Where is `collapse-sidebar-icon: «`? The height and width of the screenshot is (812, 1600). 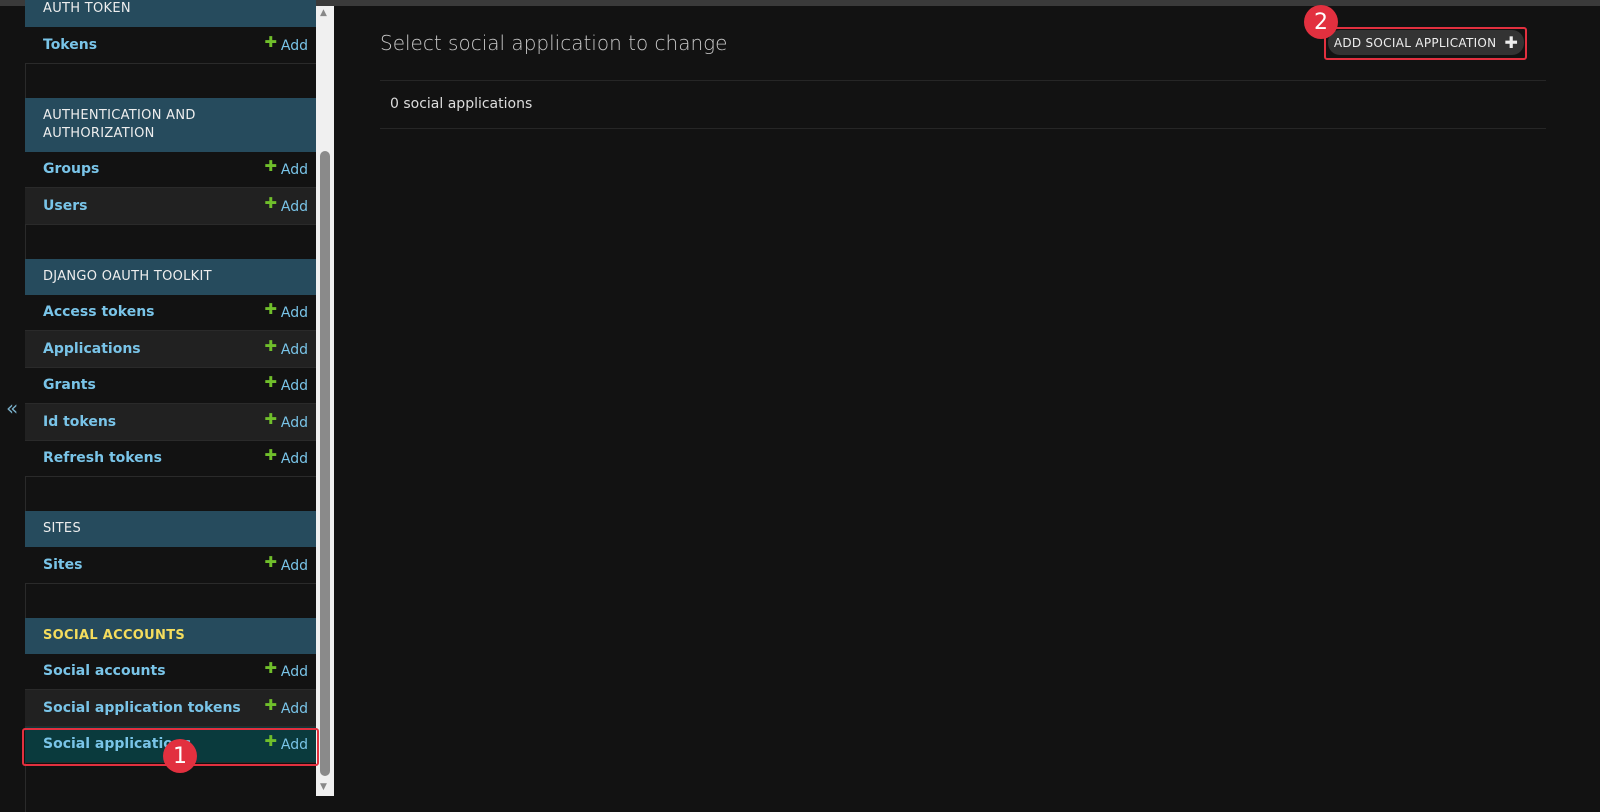
collapse-sidebar-icon: « is located at coordinates (12, 408).